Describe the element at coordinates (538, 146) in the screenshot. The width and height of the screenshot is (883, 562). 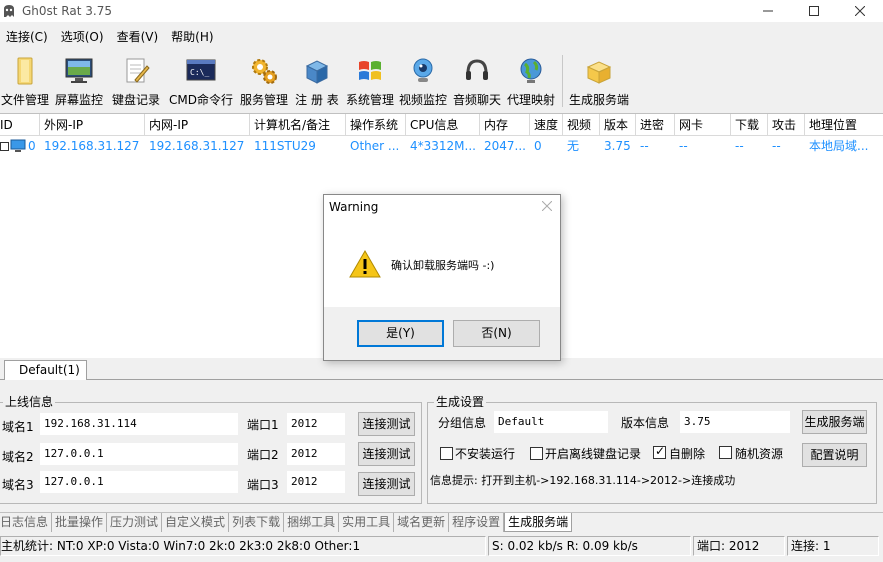
I see `row-speed: 0` at that location.